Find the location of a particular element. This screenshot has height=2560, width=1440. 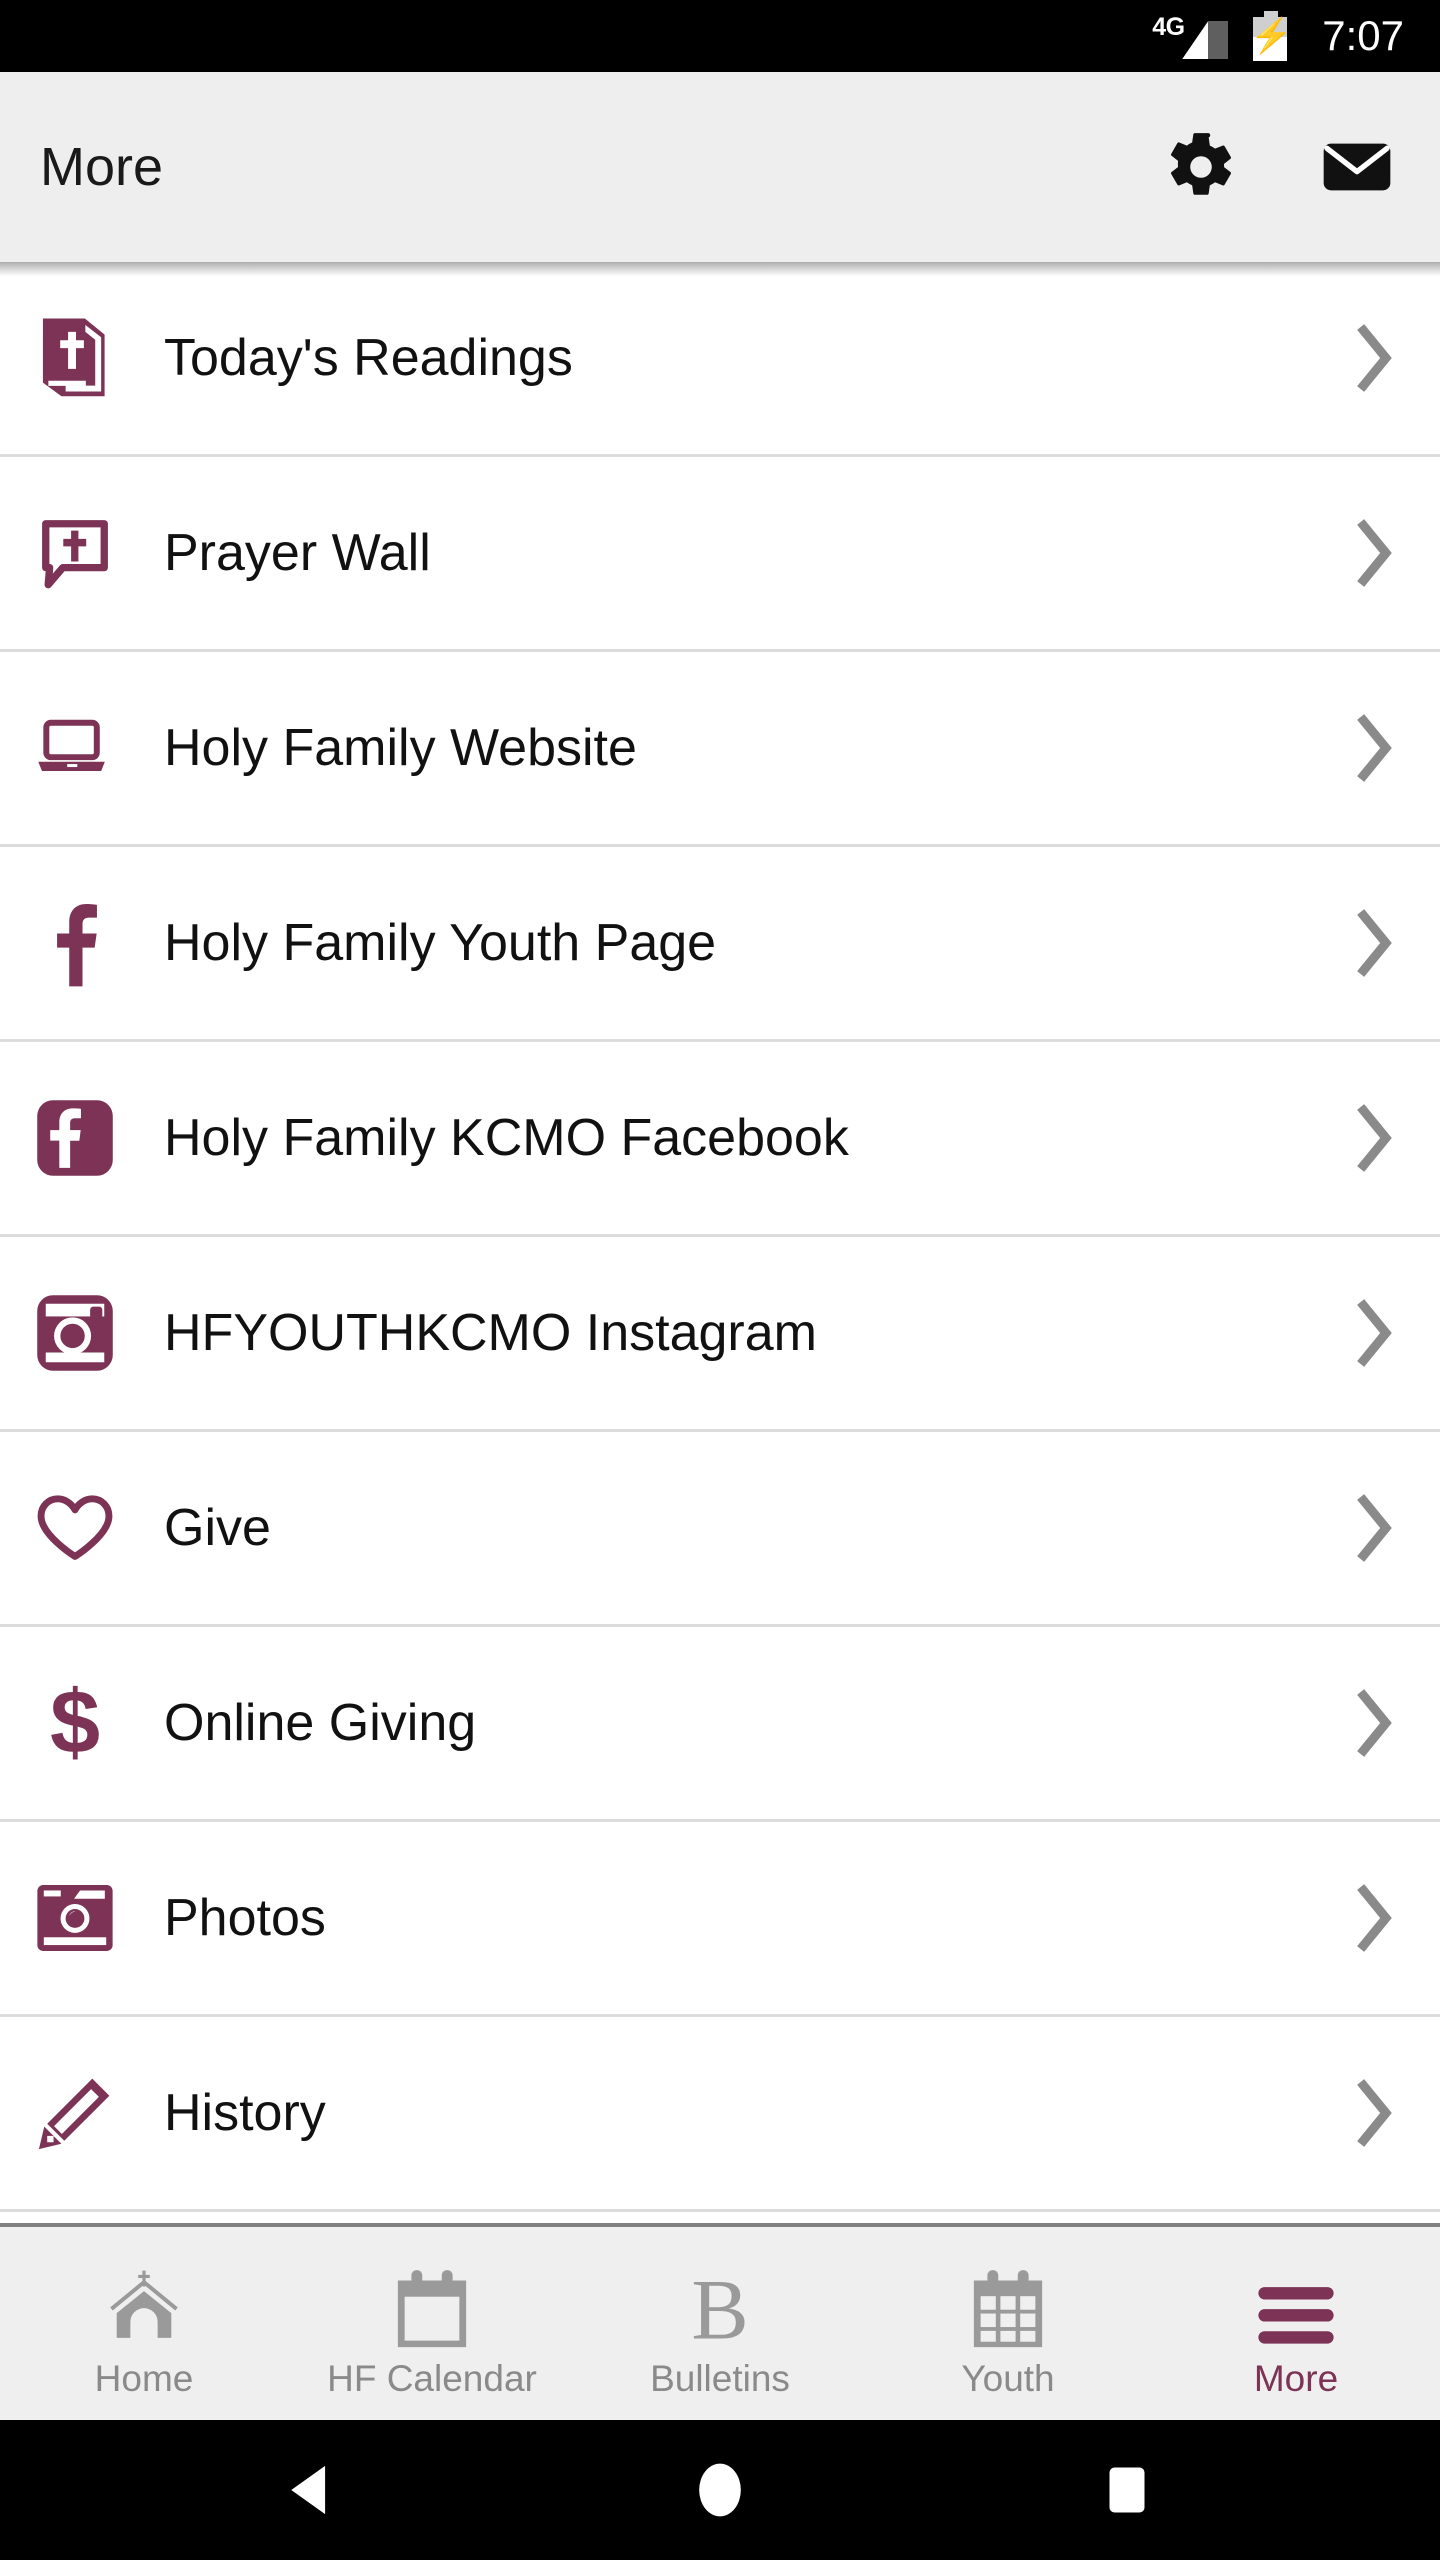

envelope-icon is located at coordinates (1357, 167).